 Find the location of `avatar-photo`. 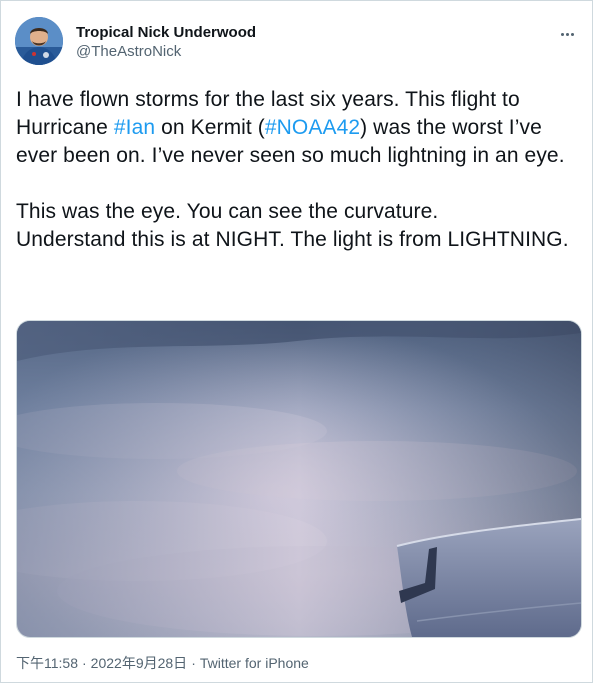

avatar-photo is located at coordinates (39, 41).